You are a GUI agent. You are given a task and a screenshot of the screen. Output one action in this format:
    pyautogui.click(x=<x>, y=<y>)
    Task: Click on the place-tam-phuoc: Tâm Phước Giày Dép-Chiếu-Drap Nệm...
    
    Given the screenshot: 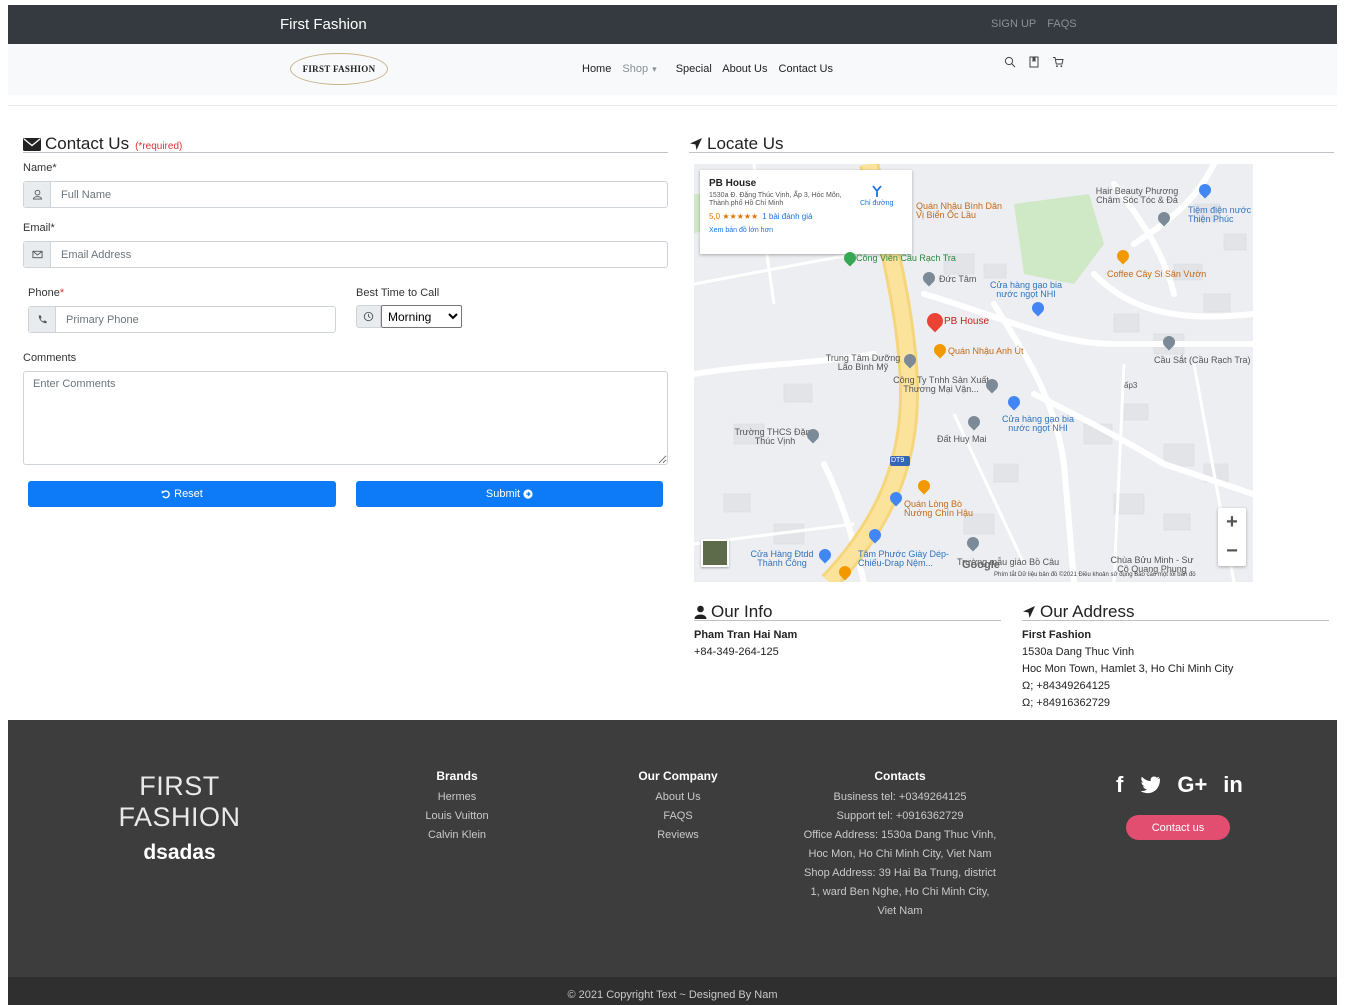 What is the action you would take?
    pyautogui.click(x=903, y=559)
    